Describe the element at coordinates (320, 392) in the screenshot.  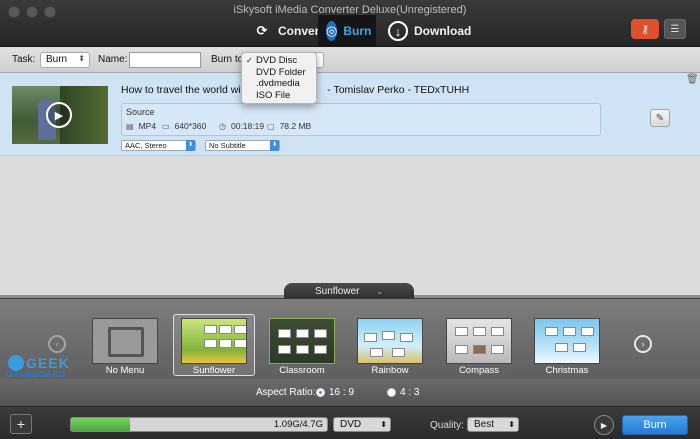
I see `aspect-16-9-radio` at that location.